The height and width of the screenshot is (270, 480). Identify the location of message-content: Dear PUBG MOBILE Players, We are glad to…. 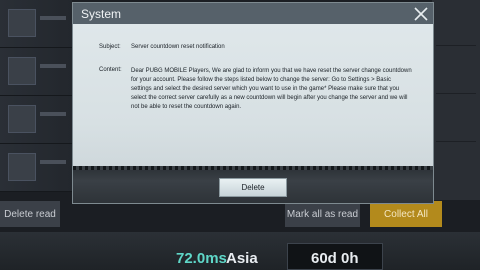
(271, 89).